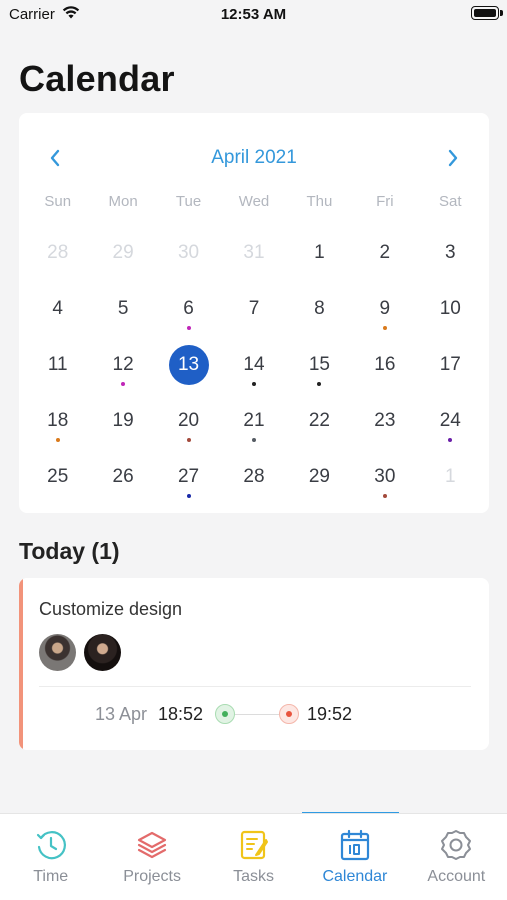  I want to click on calendar-day: 20, so click(188, 421).